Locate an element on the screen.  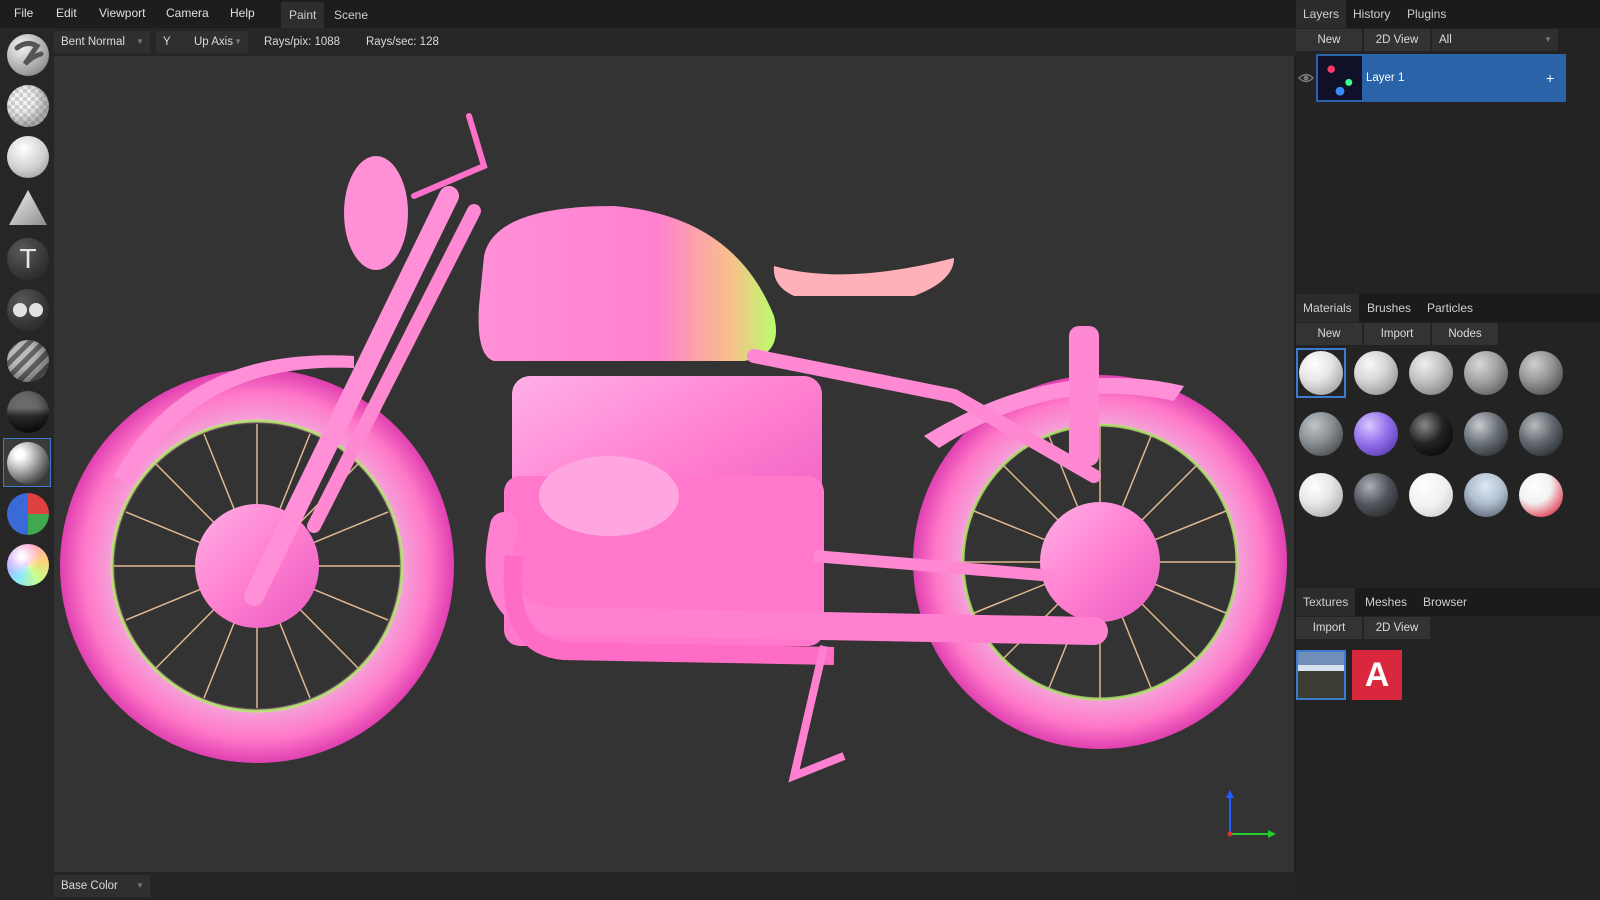
import-texture-button: Import is located at coordinates (1329, 628).